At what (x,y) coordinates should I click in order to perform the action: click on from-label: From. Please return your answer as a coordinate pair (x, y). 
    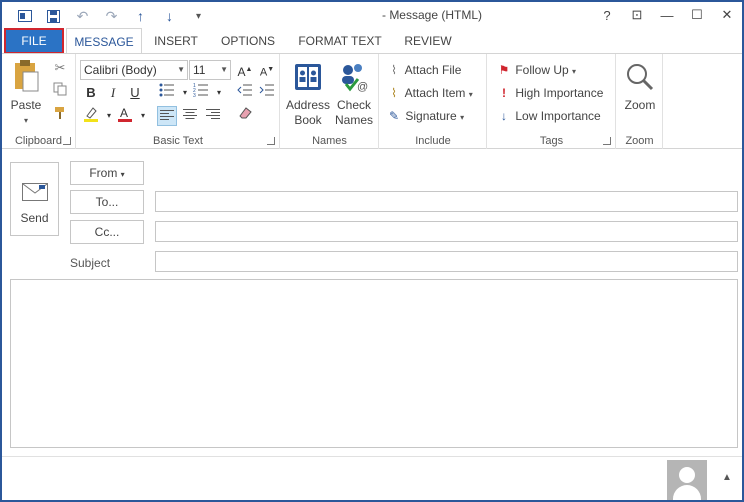
    Looking at the image, I should click on (103, 173).